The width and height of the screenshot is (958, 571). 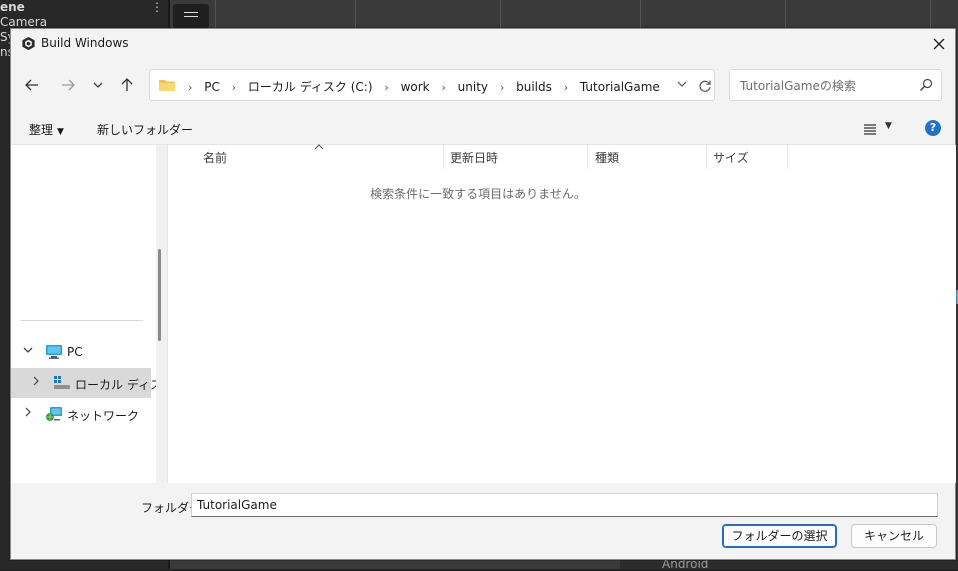 What do you see at coordinates (319, 148) in the screenshot?
I see `sort-ascending-icon` at bounding box center [319, 148].